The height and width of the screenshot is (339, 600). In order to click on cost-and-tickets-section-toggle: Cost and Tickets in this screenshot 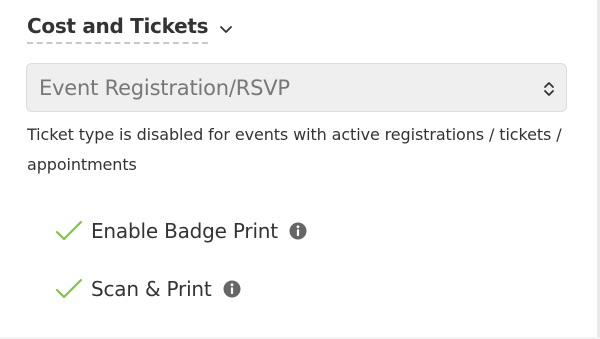, I will do `click(130, 28)`.